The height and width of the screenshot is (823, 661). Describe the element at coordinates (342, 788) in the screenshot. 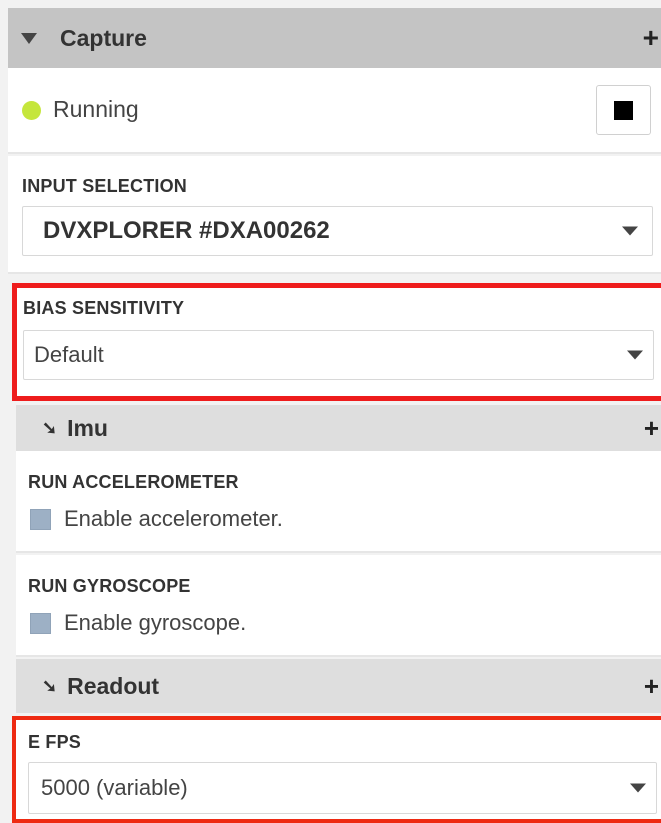

I see `e-fps-dropdown: 5000 (variable)` at that location.